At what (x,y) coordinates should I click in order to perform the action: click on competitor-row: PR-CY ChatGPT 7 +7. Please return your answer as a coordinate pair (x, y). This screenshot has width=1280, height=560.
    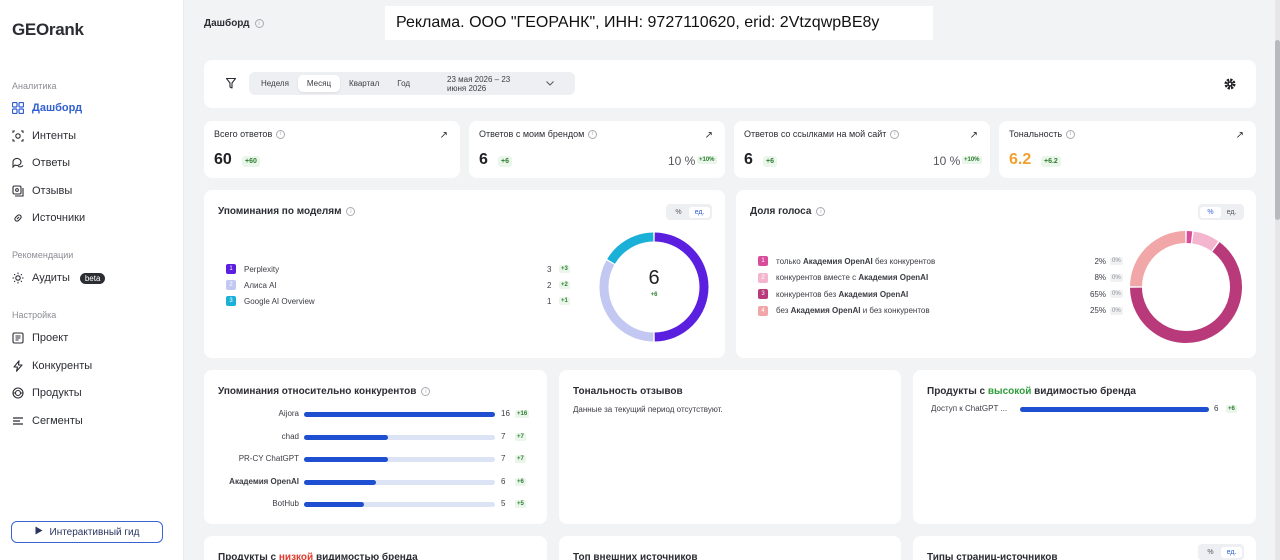
    Looking at the image, I should click on (375, 459).